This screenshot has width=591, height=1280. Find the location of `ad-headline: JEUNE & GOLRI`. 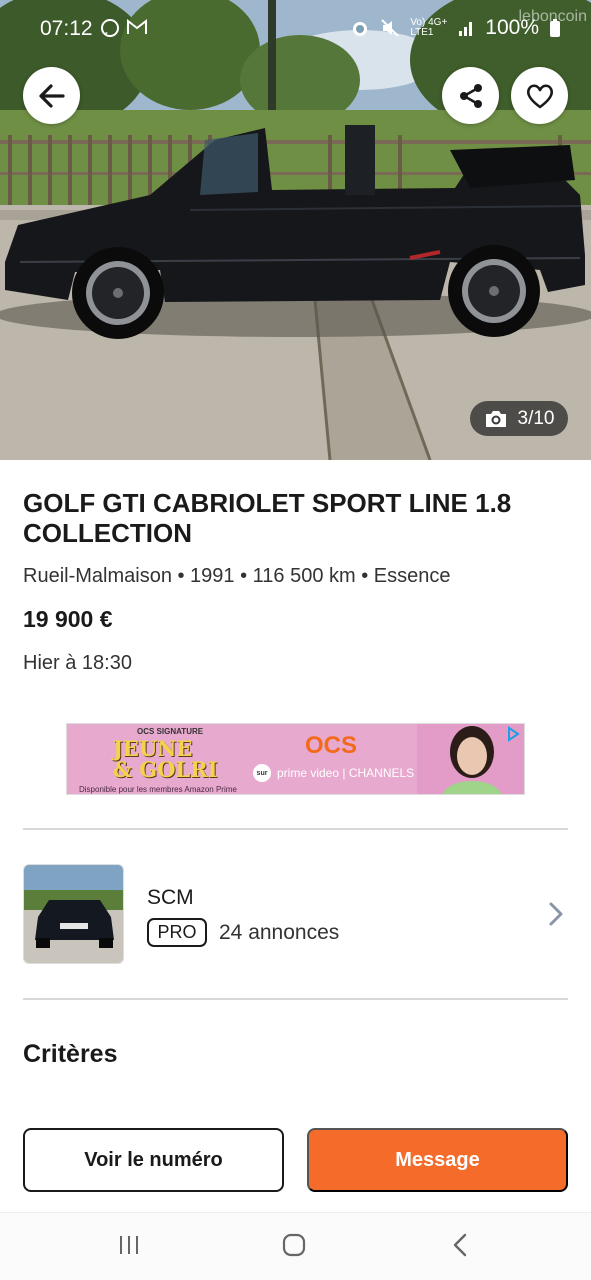

ad-headline: JEUNE & GOLRI is located at coordinates (165, 759).